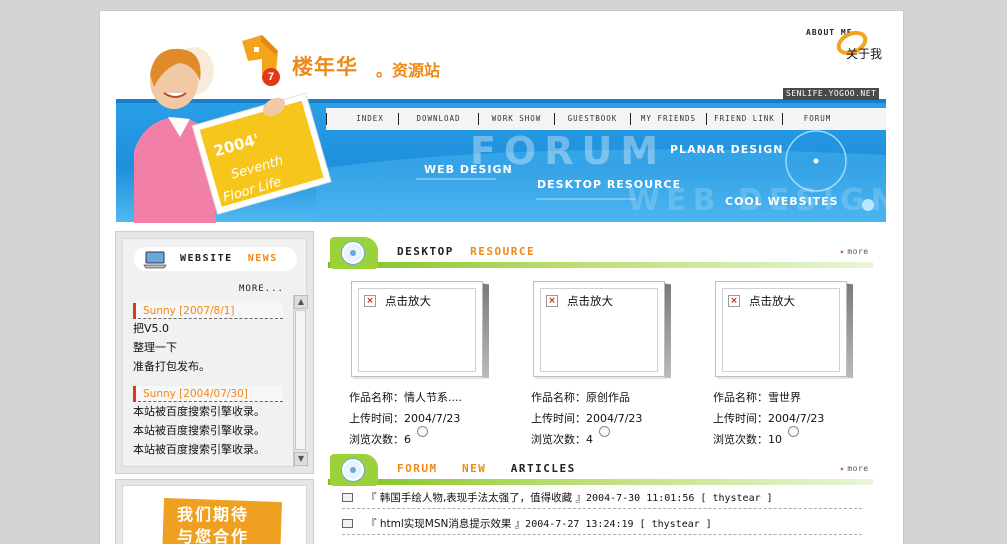 Image resolution: width=1007 pixels, height=544 pixels. I want to click on resource-card: × 点击放大 作品名称：原创作品 上传时间：2004/7/23 浏览次数：4, so click(616, 367).